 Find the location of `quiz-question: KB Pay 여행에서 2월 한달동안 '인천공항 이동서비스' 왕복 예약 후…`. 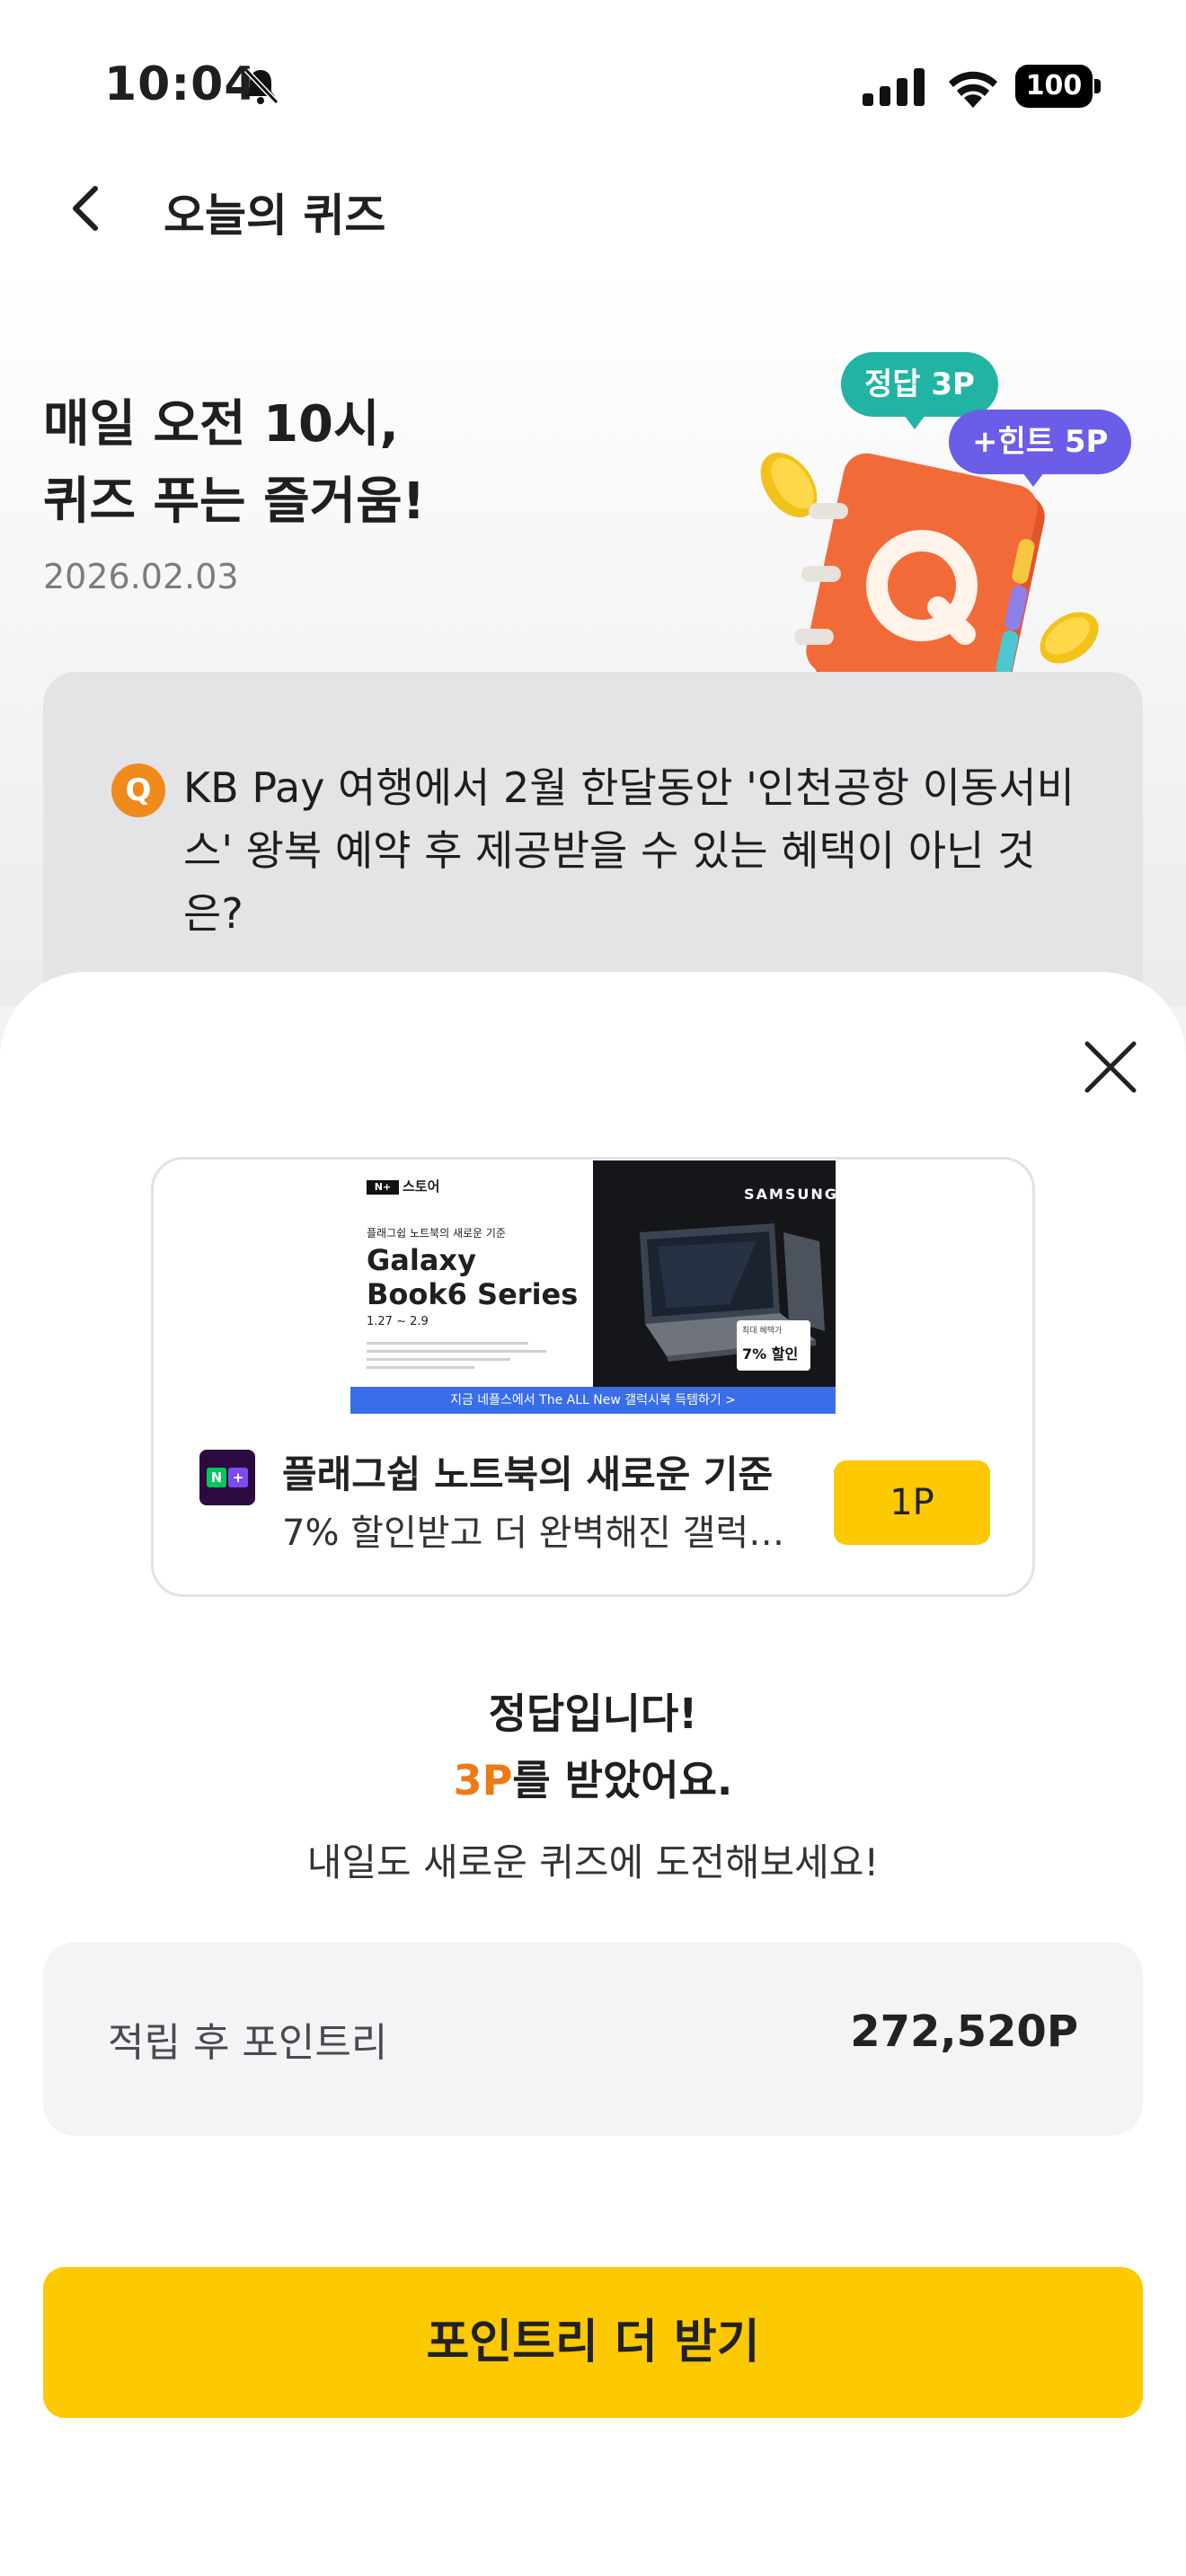

quiz-question: KB Pay 여행에서 2월 한달동안 '인천공항 이동서비스' 왕복 예약 후… is located at coordinates (629, 850).